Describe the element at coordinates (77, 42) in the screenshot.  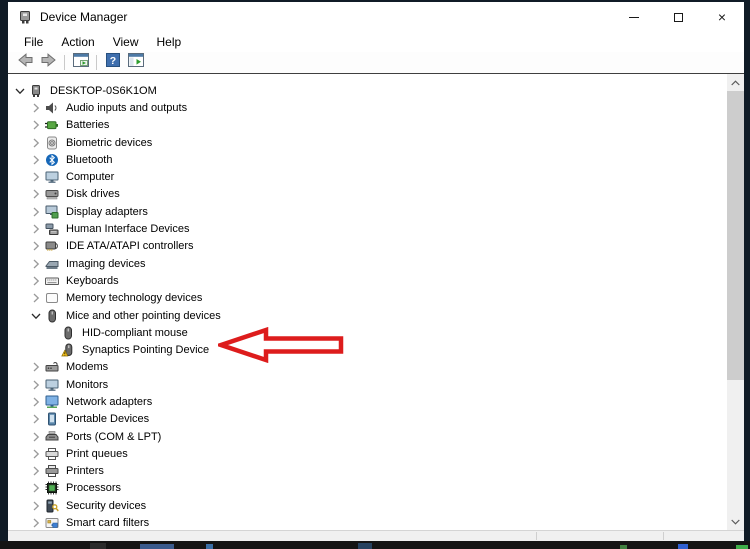
I see `menu-action: Action` at that location.